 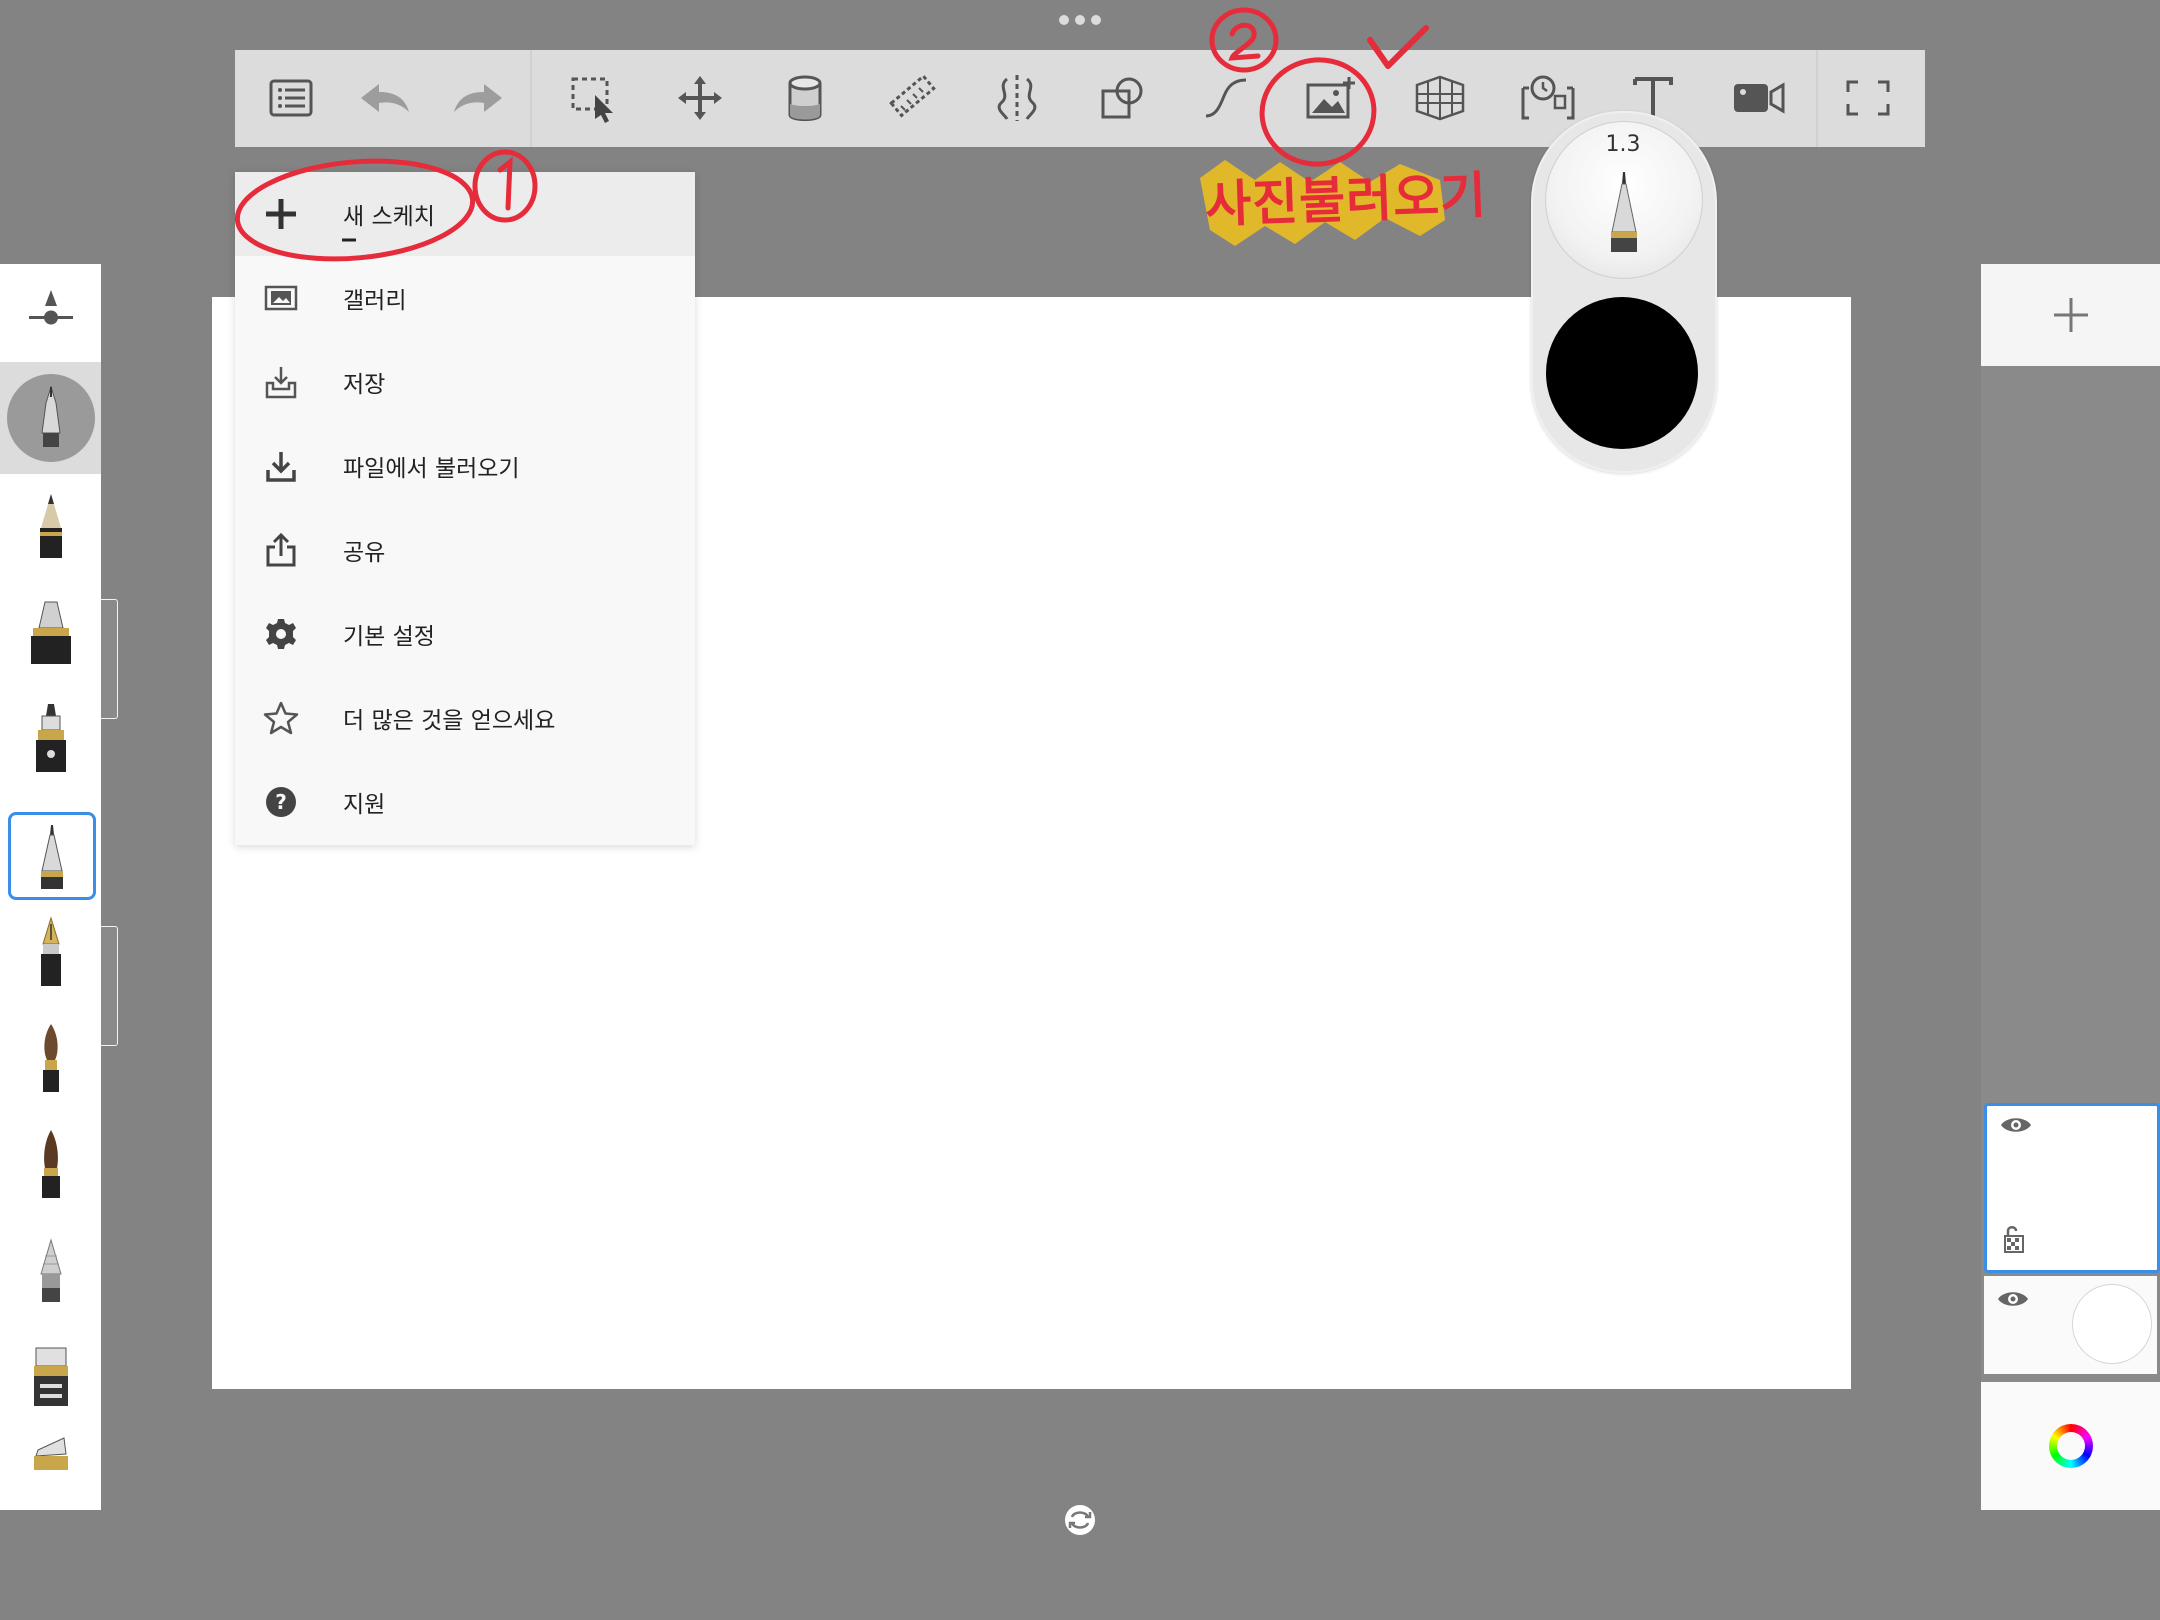 What do you see at coordinates (291, 98) in the screenshot?
I see `list-icon` at bounding box center [291, 98].